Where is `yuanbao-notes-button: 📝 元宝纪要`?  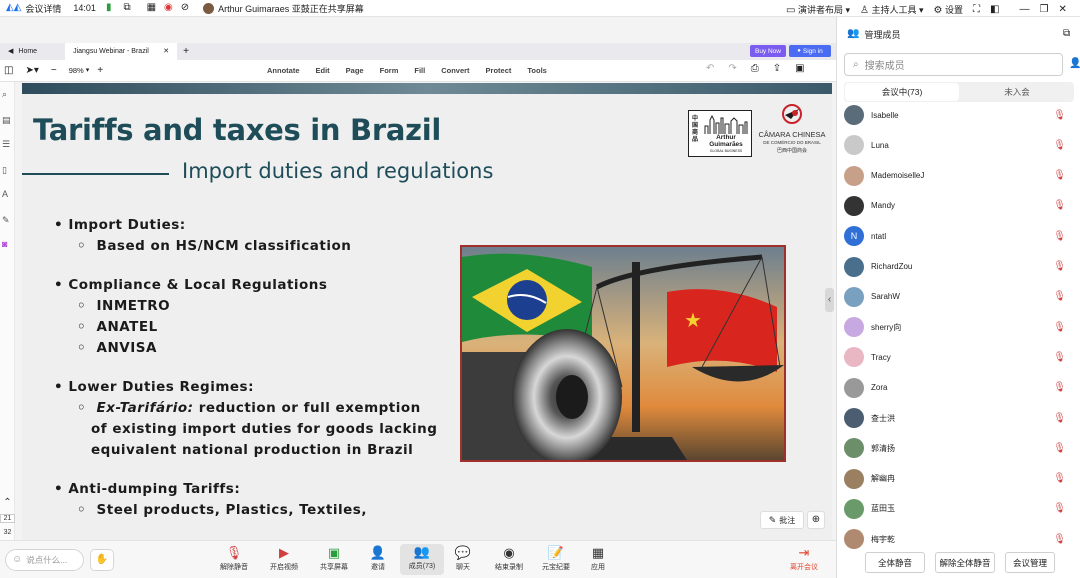 yuanbao-notes-button: 📝 元宝纪要 is located at coordinates (556, 558).